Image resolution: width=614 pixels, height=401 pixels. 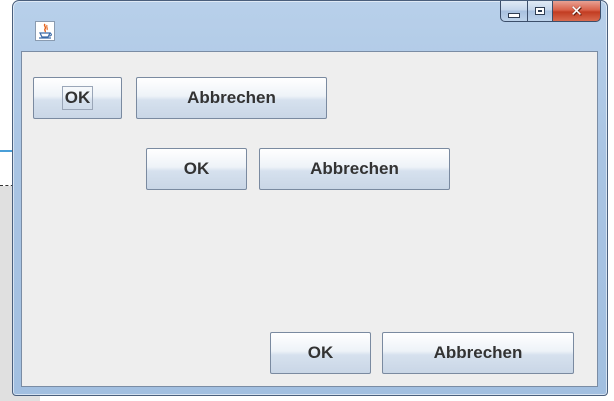 What do you see at coordinates (514, 15) in the screenshot?
I see `minimize-icon` at bounding box center [514, 15].